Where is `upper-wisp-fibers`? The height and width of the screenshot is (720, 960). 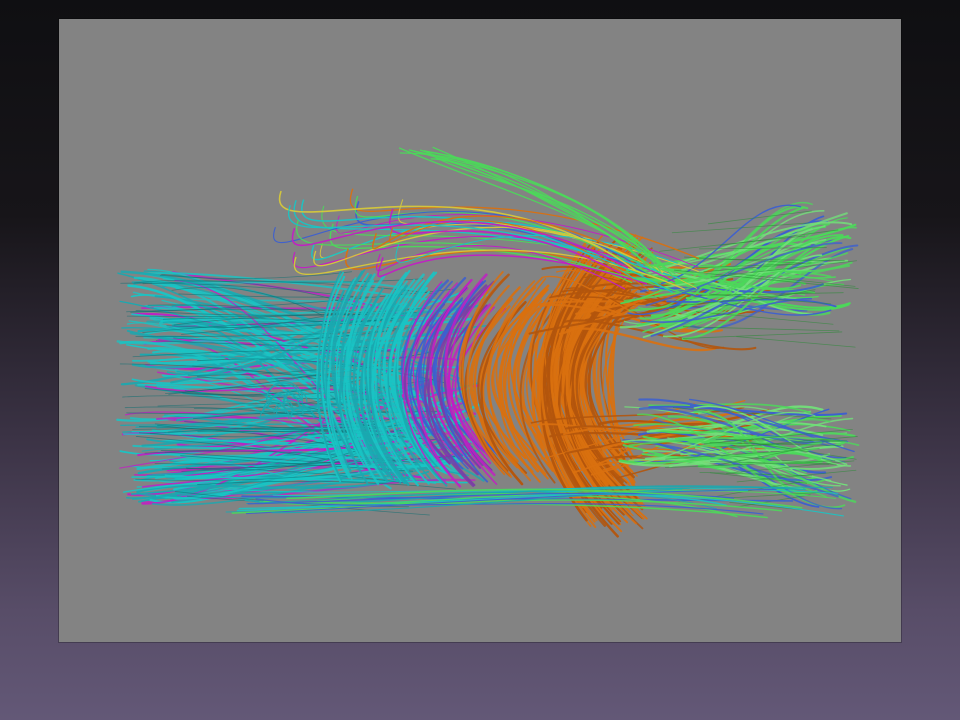 upper-wisp-fibers is located at coordinates (486, 220).